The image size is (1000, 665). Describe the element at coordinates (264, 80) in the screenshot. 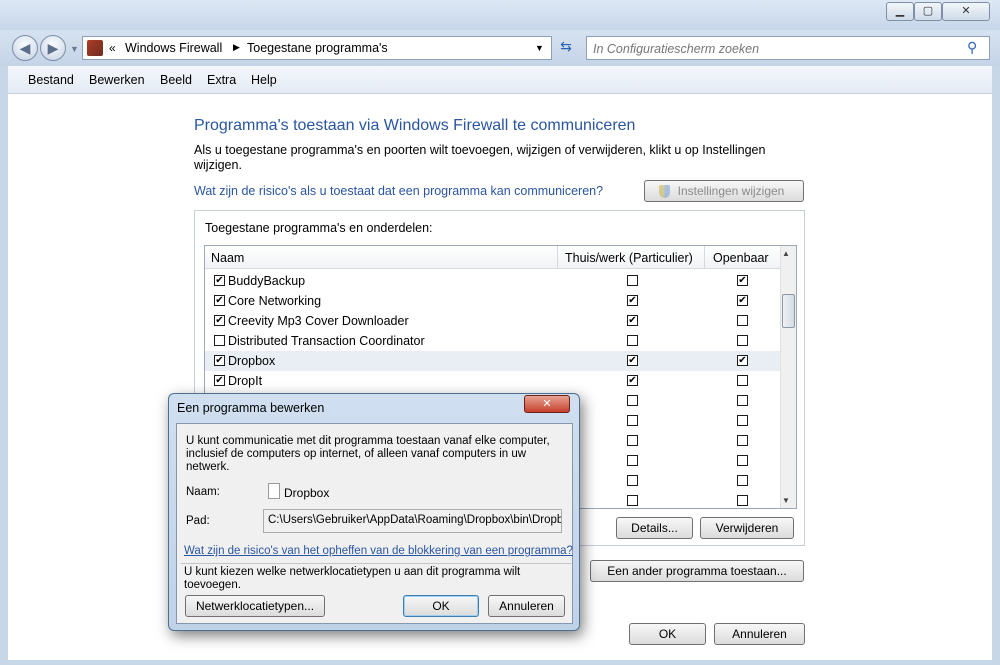

I see `menu-help: Help` at that location.